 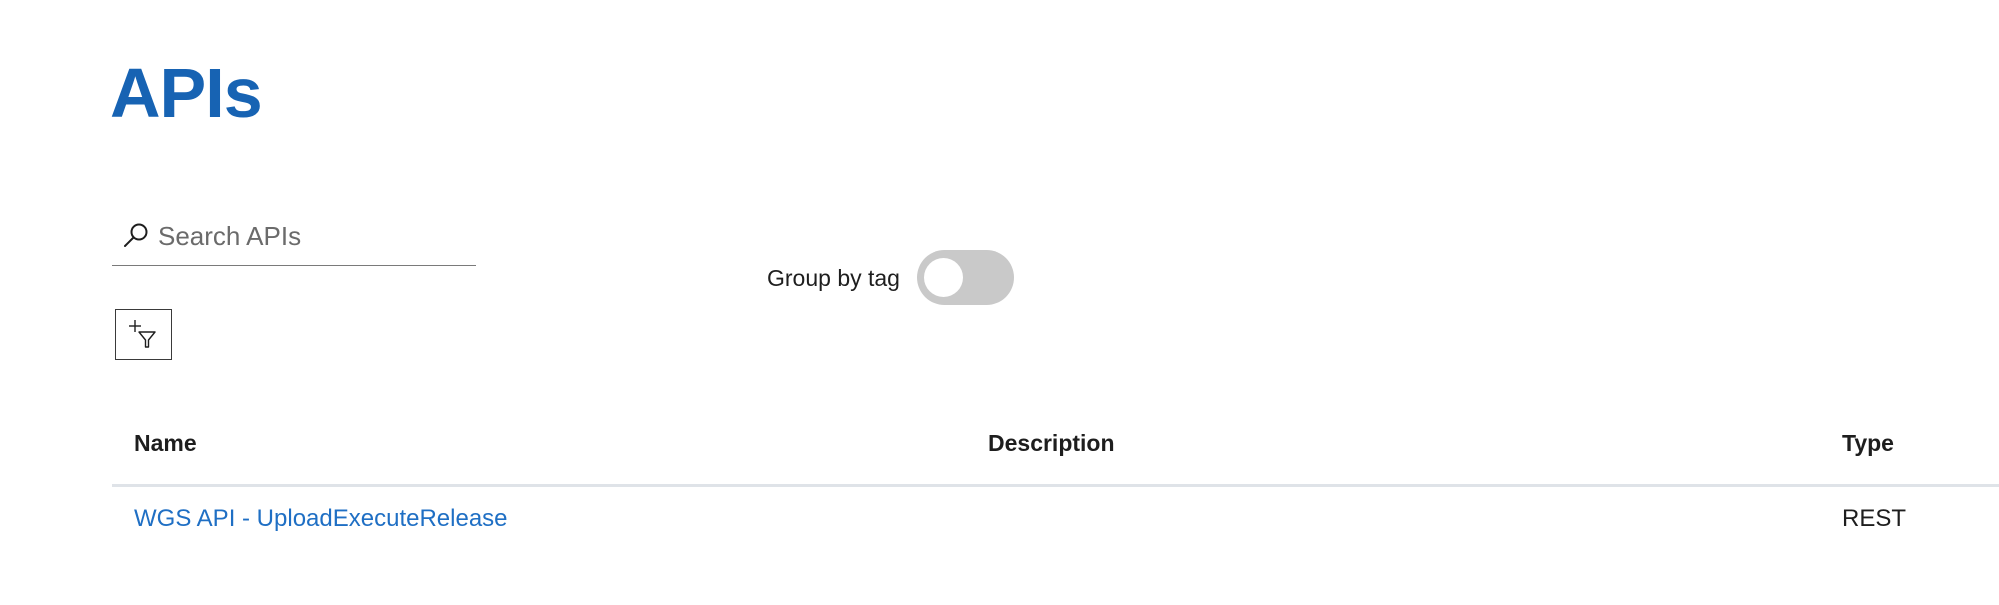 What do you see at coordinates (308, 236) in the screenshot?
I see `search-input` at bounding box center [308, 236].